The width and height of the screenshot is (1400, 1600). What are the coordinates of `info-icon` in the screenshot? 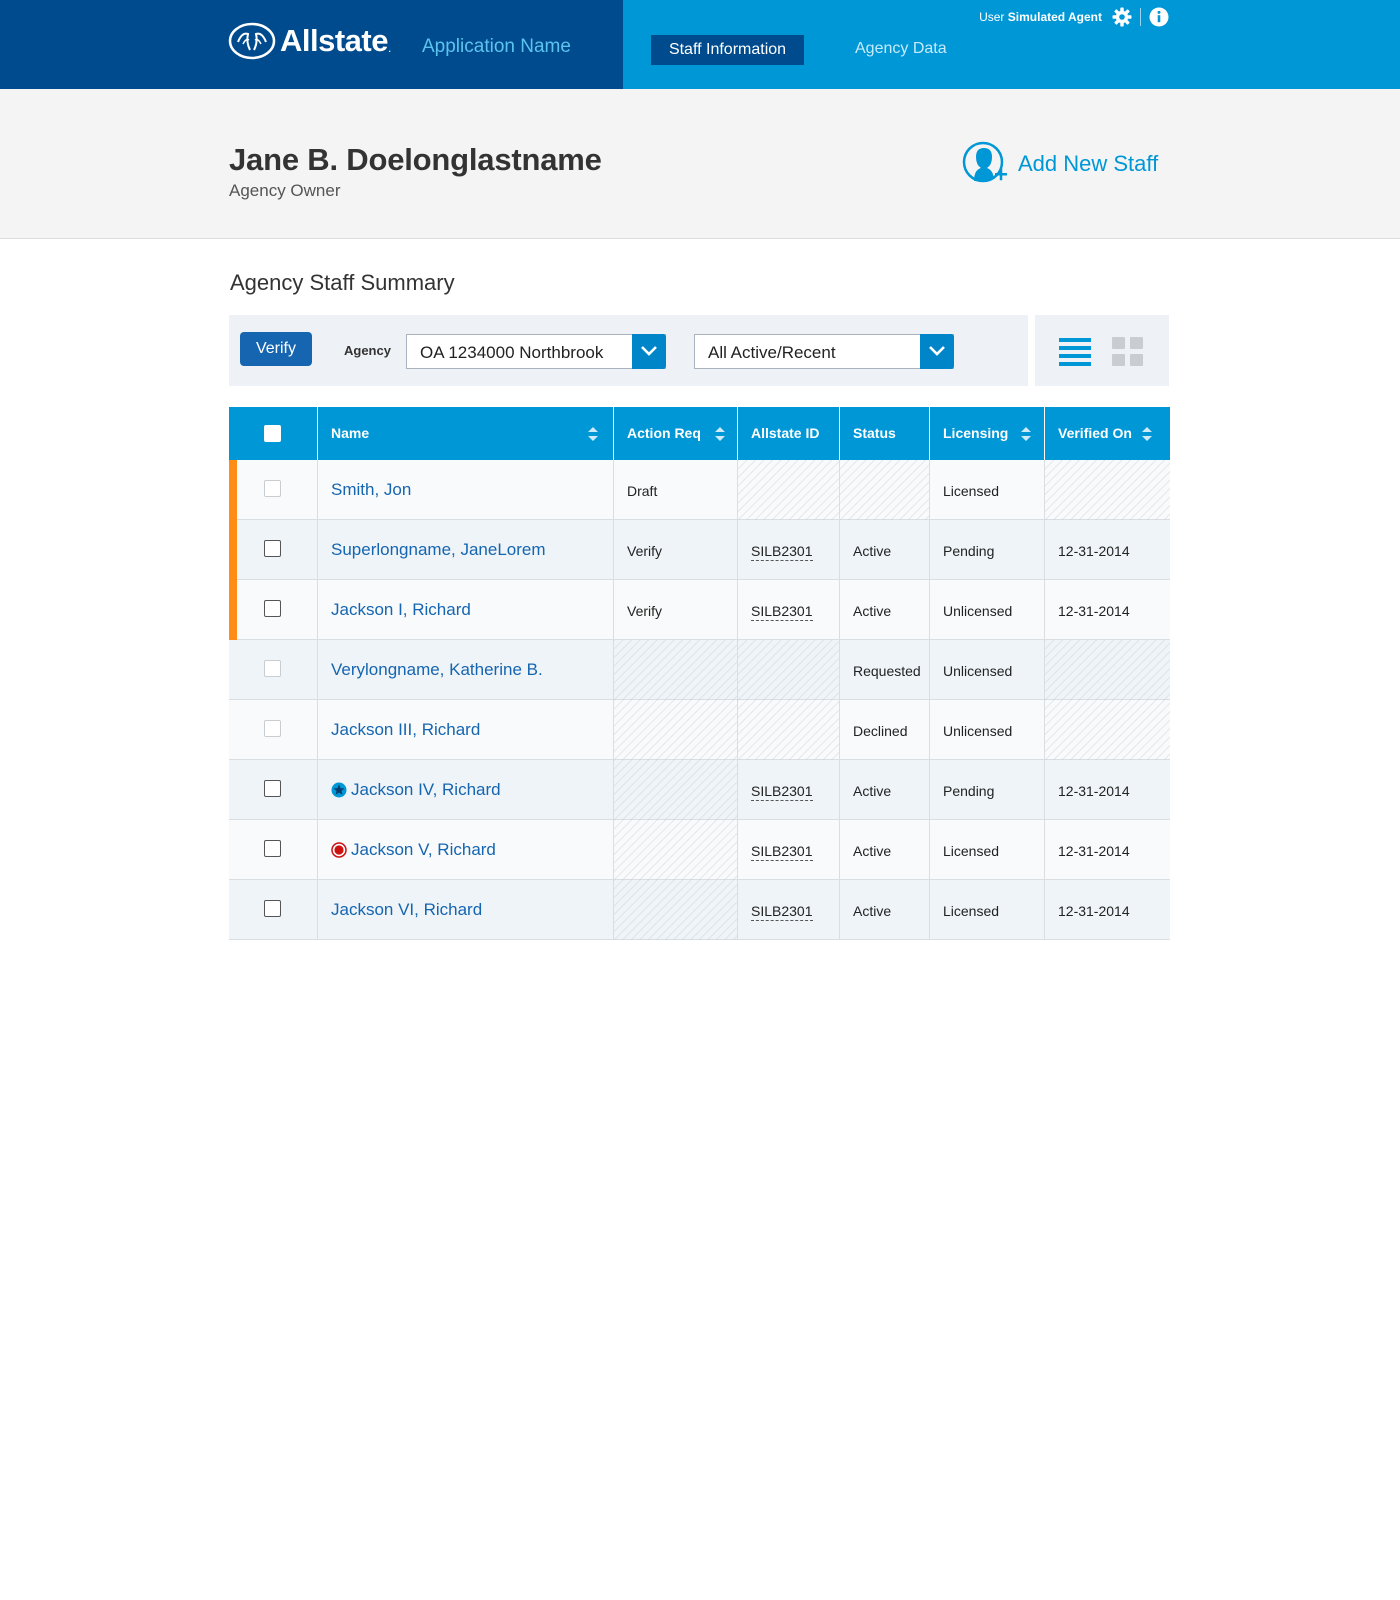 It's located at (1159, 17).